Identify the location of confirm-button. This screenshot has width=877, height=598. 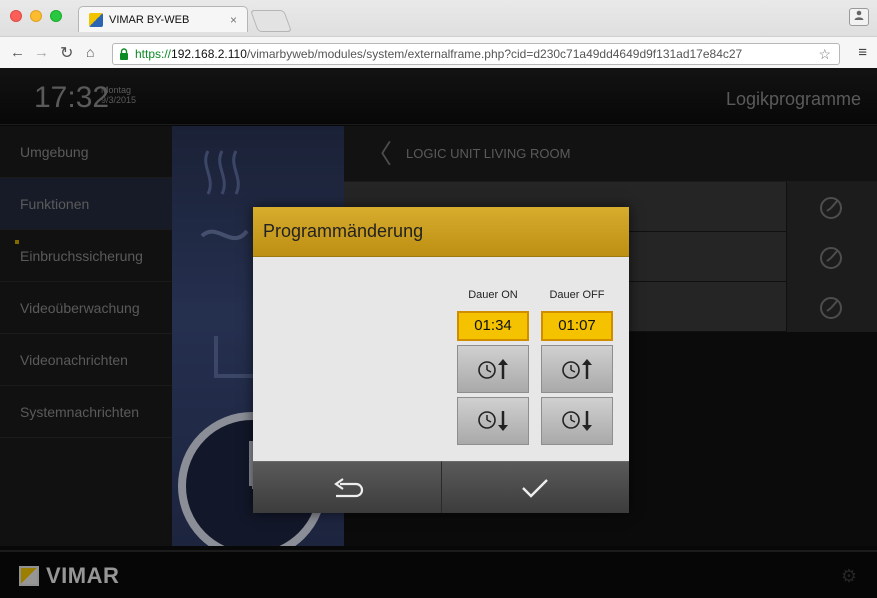
(534, 487).